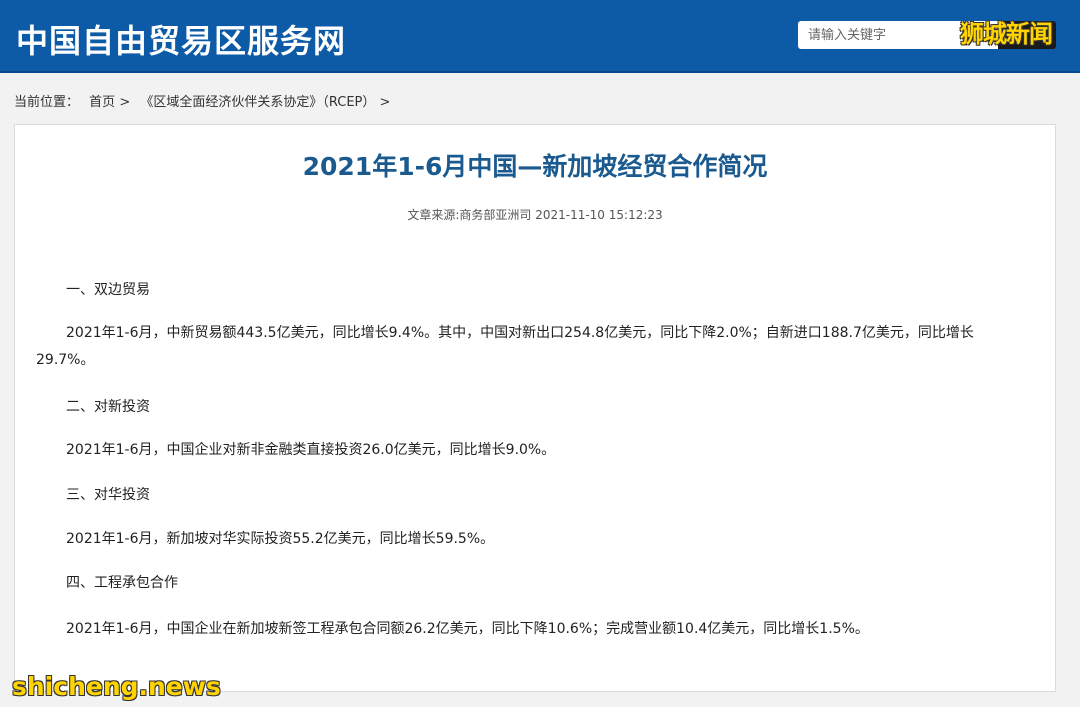  I want to click on section-heading: 三、对华投资, so click(108, 495).